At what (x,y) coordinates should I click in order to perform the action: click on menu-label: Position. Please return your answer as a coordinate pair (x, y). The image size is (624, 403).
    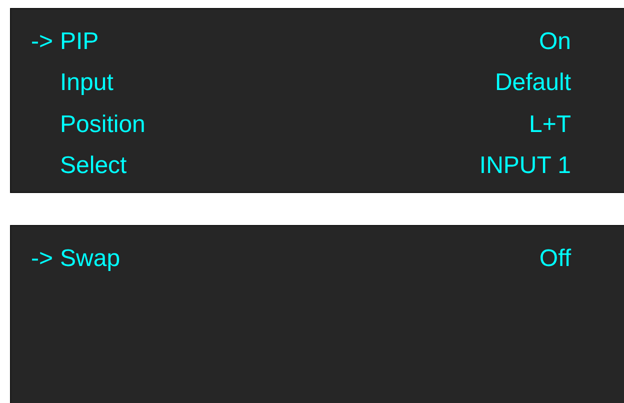
    Looking at the image, I should click on (103, 124).